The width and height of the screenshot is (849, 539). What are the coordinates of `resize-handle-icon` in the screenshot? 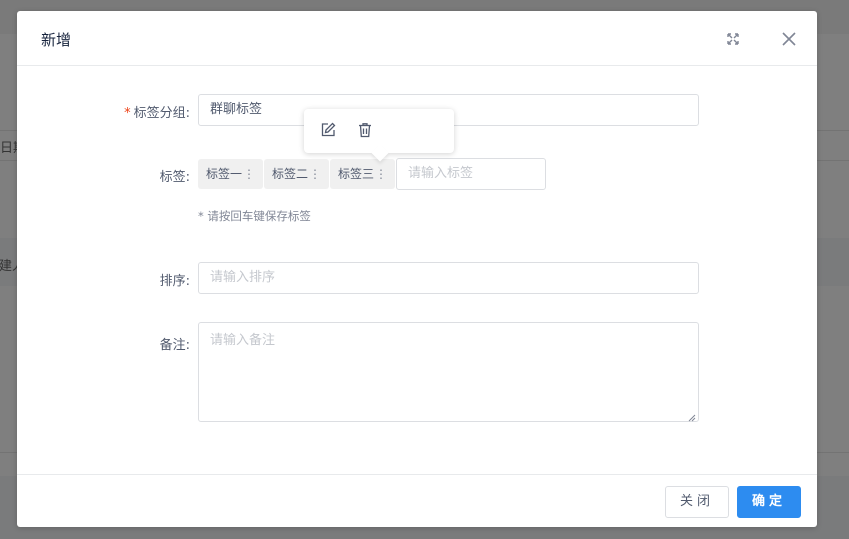 It's located at (692, 416).